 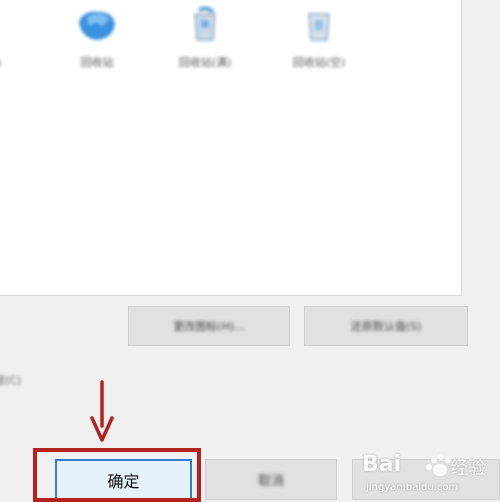 I want to click on baidu-jingyan-watermark: Bai 经验 jingyan.baidu.com, so click(x=425, y=473).